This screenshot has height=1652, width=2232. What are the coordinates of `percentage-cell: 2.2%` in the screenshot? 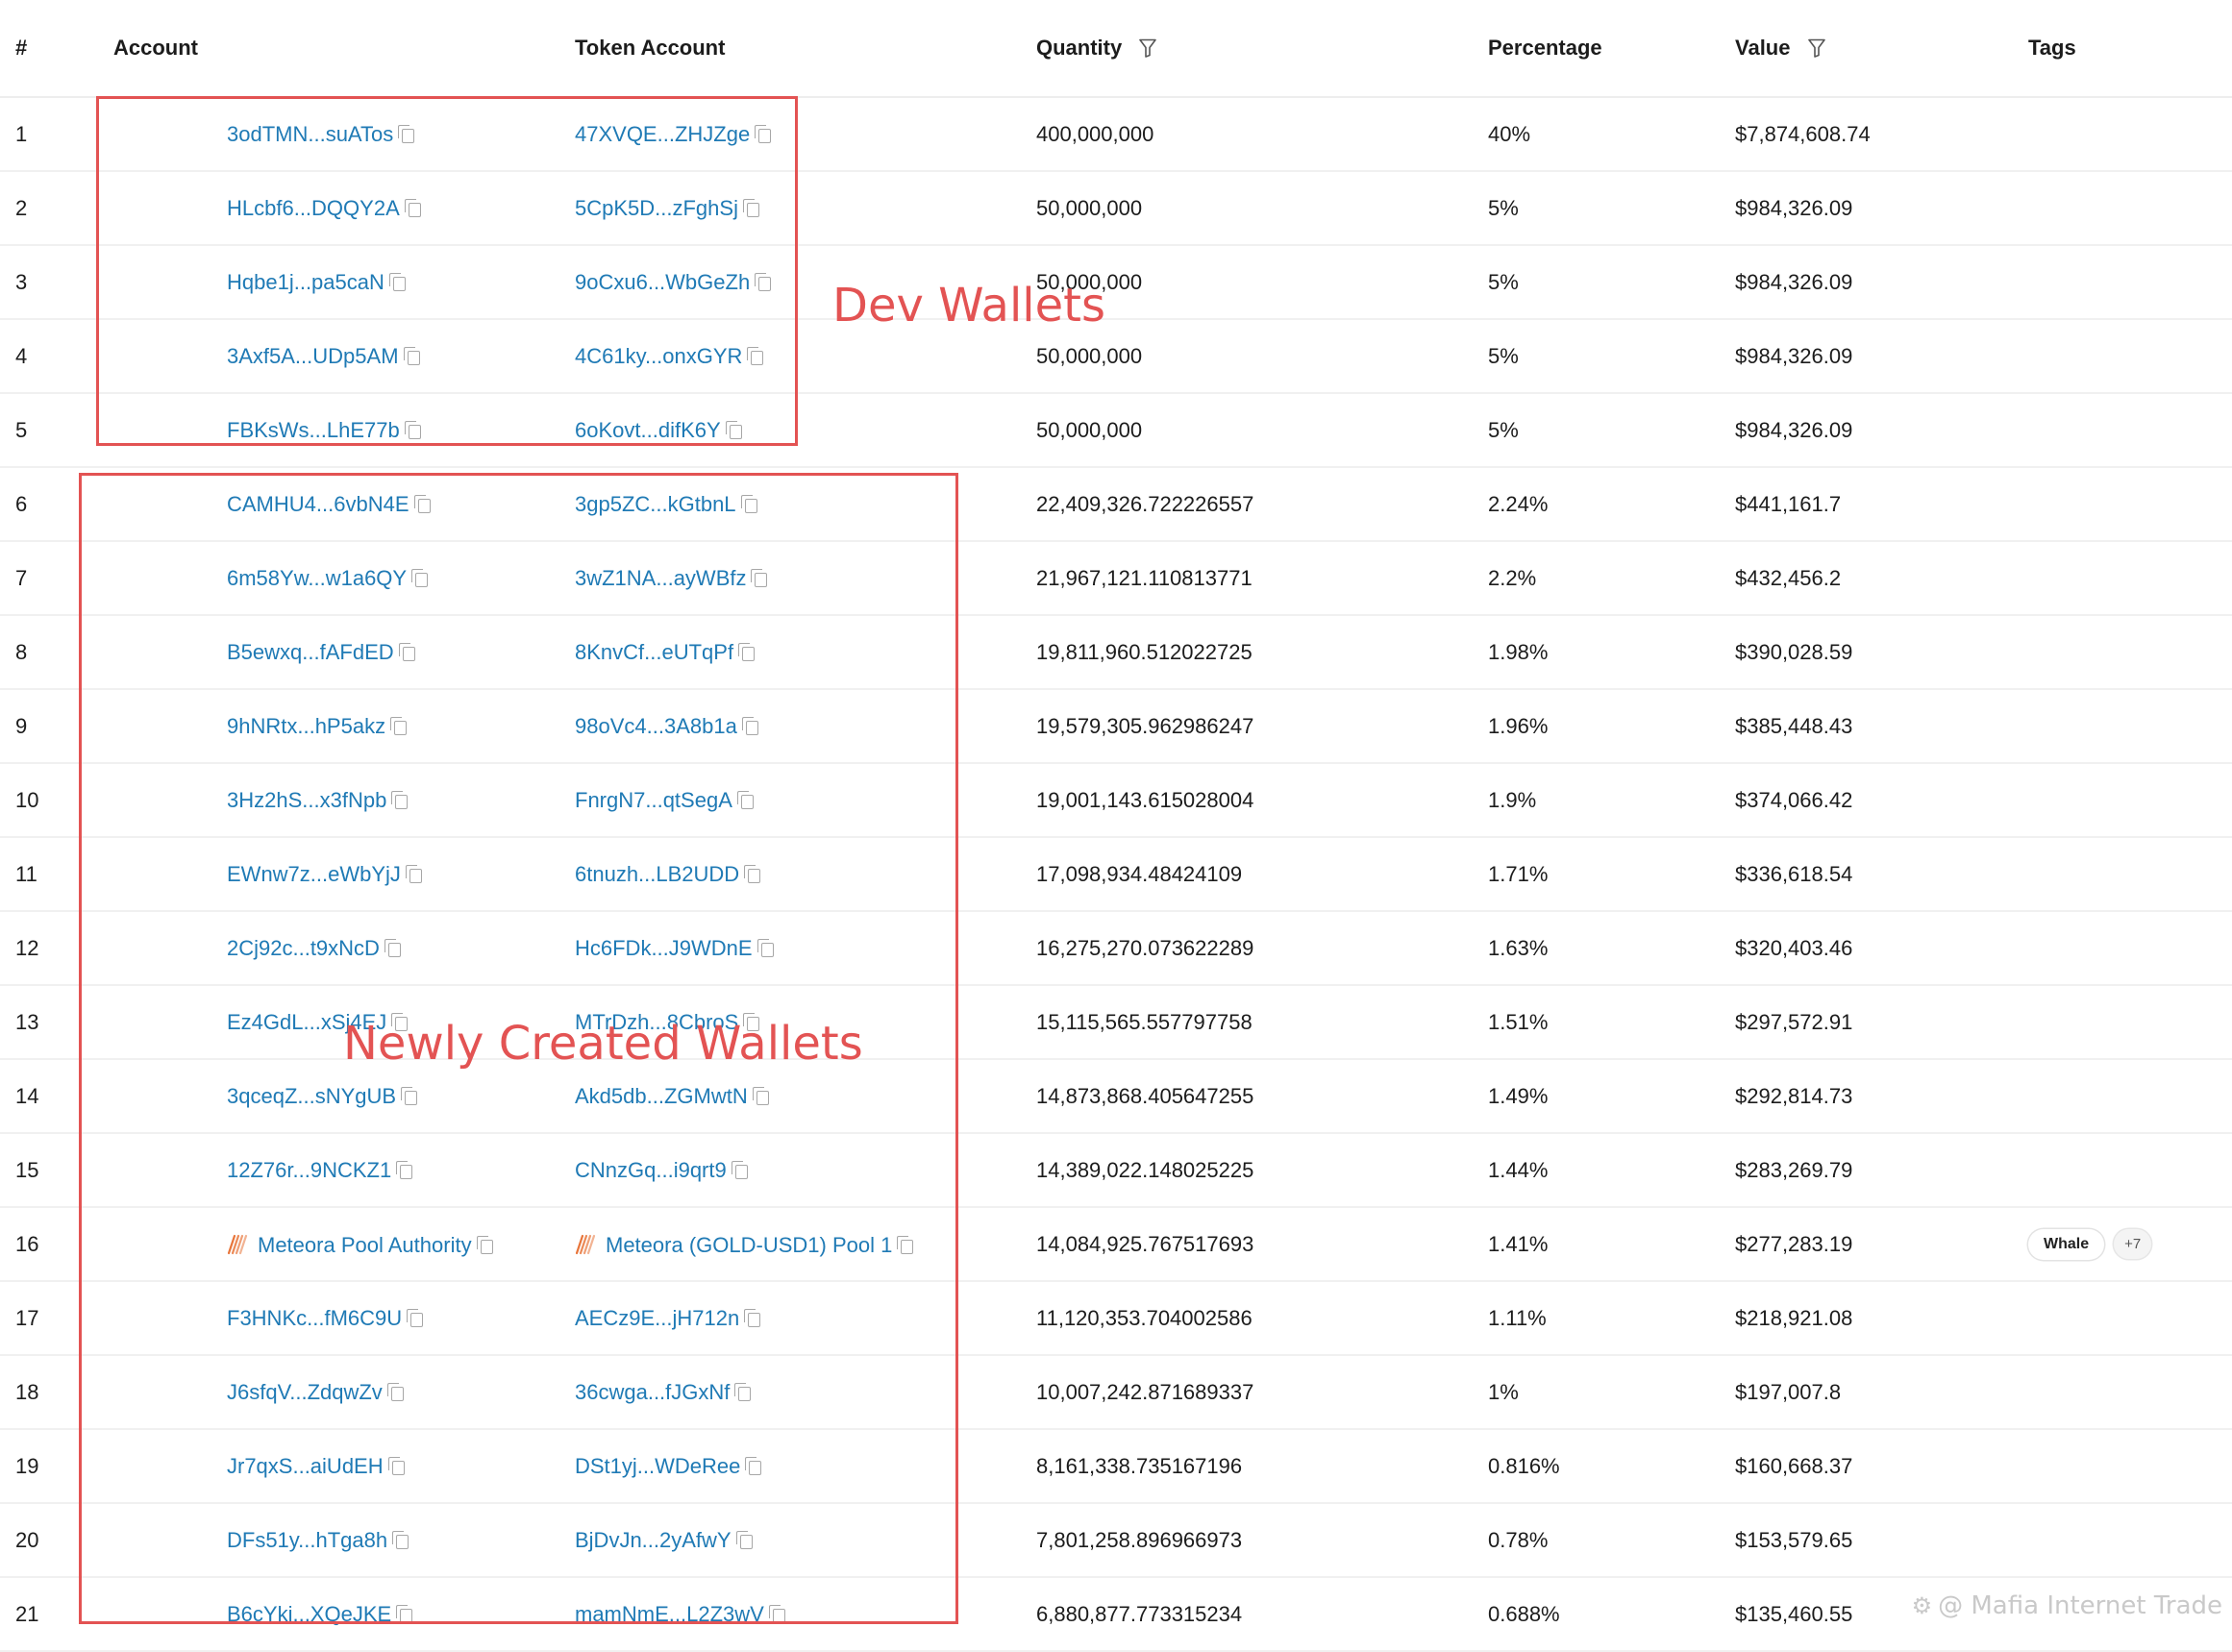 It's located at (1611, 578).